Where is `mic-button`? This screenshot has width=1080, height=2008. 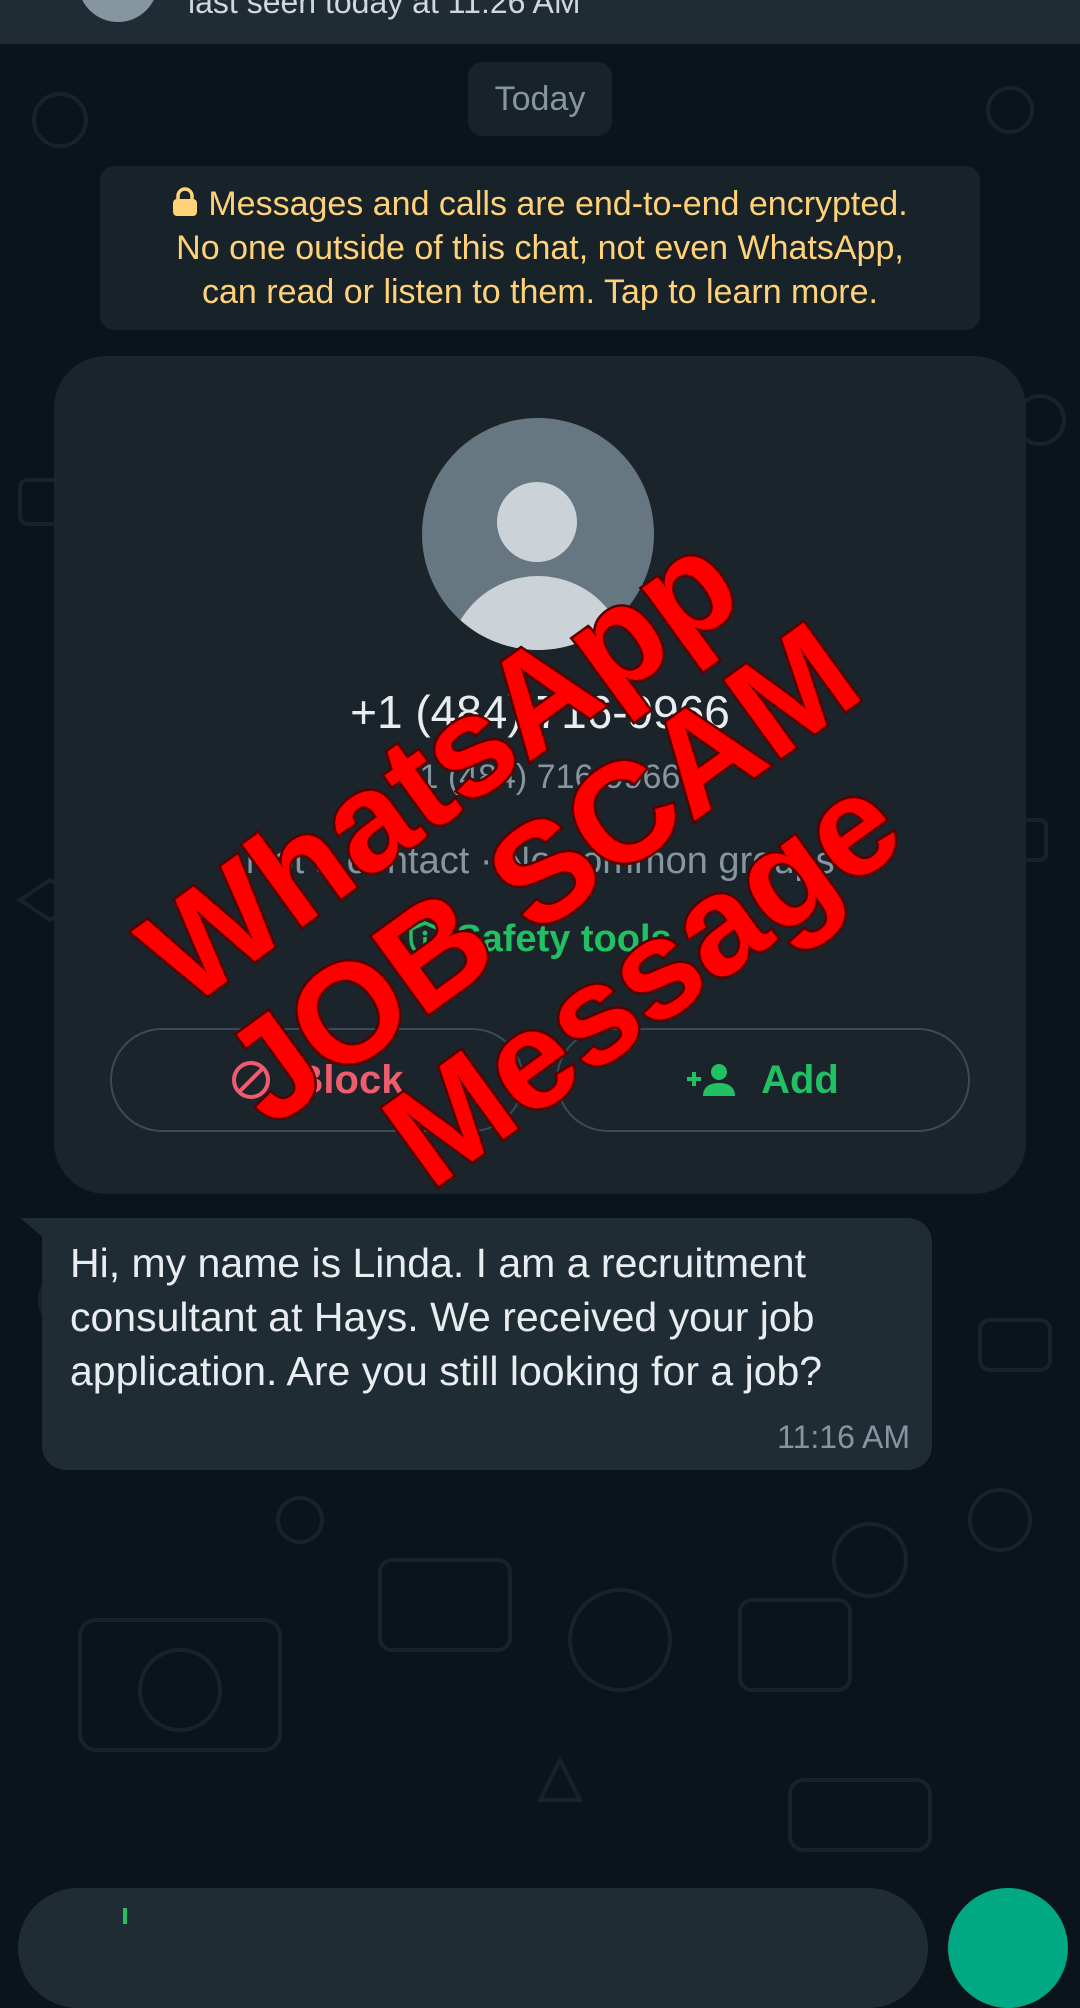
mic-button is located at coordinates (1008, 1948).